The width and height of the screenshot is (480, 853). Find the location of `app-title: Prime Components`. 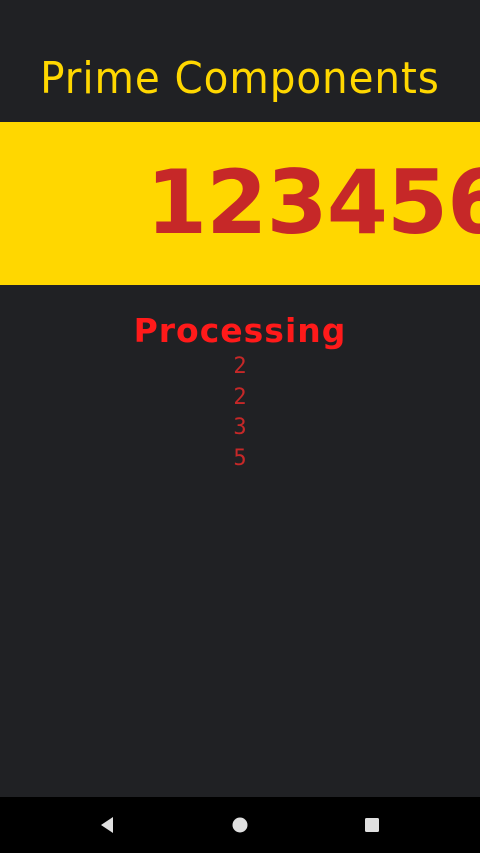

app-title: Prime Components is located at coordinates (240, 78).